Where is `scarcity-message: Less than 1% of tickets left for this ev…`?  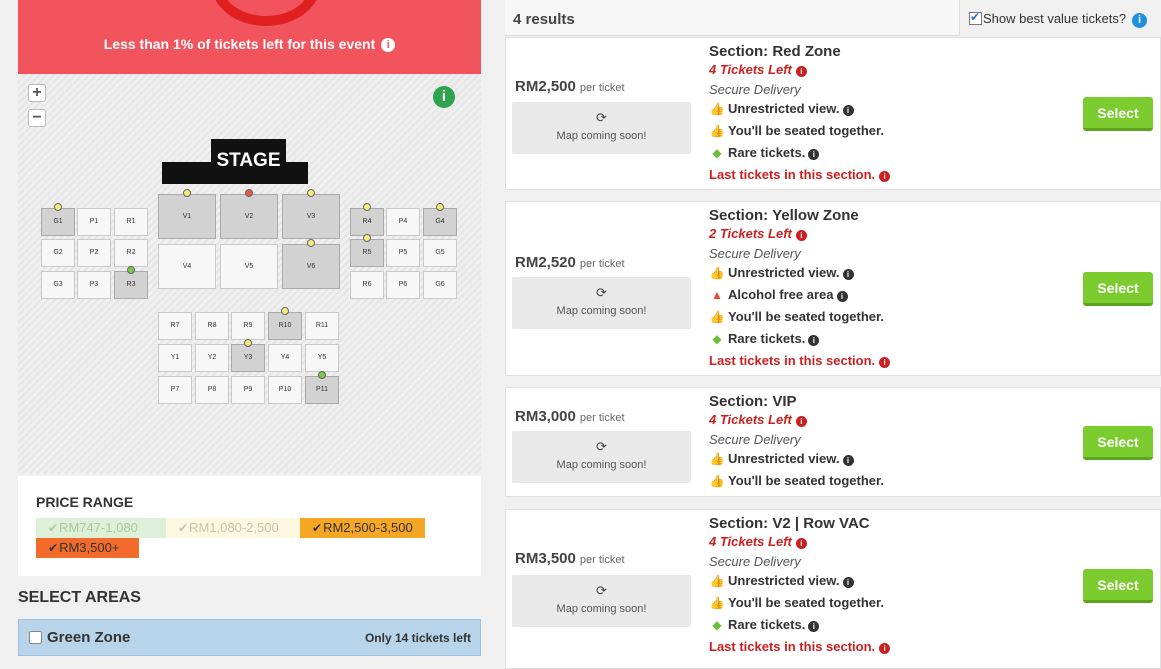 scarcity-message: Less than 1% of tickets left for this ev… is located at coordinates (239, 44).